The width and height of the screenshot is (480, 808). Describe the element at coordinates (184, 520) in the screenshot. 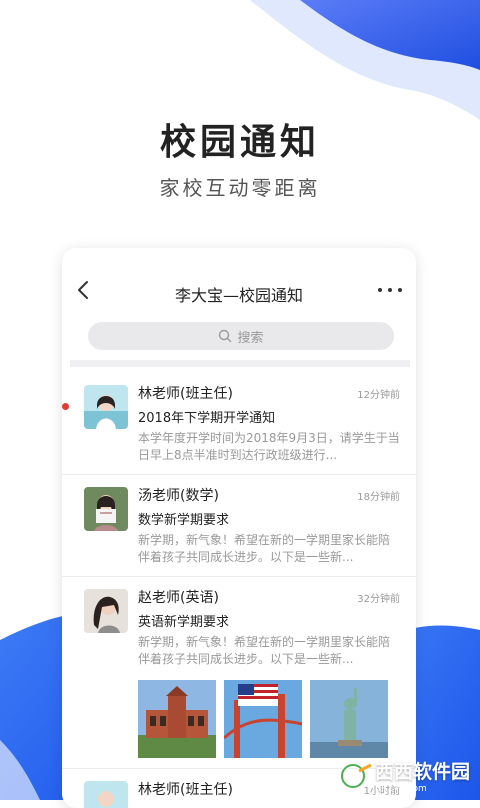

I see `message-subject: 数学新学期要求` at that location.